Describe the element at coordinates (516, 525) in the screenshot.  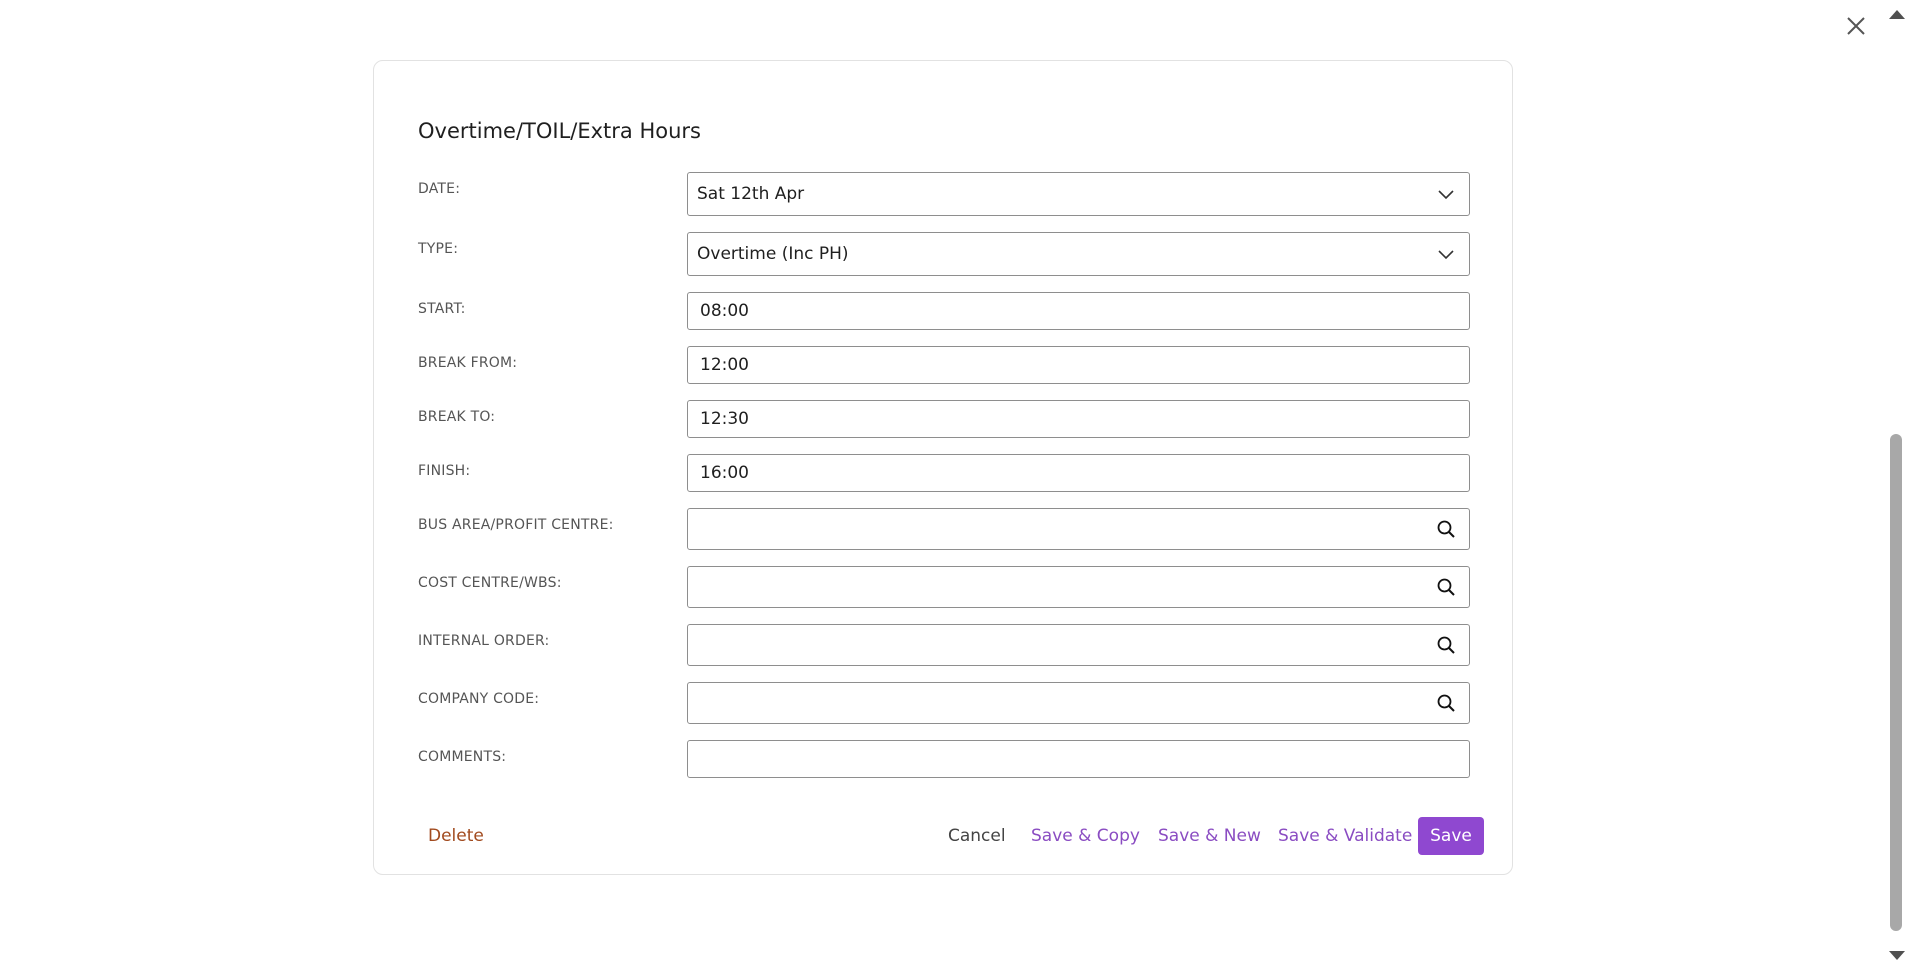
I see `bus-area-label: BUS AREA/PROFIT CENTRE:` at that location.